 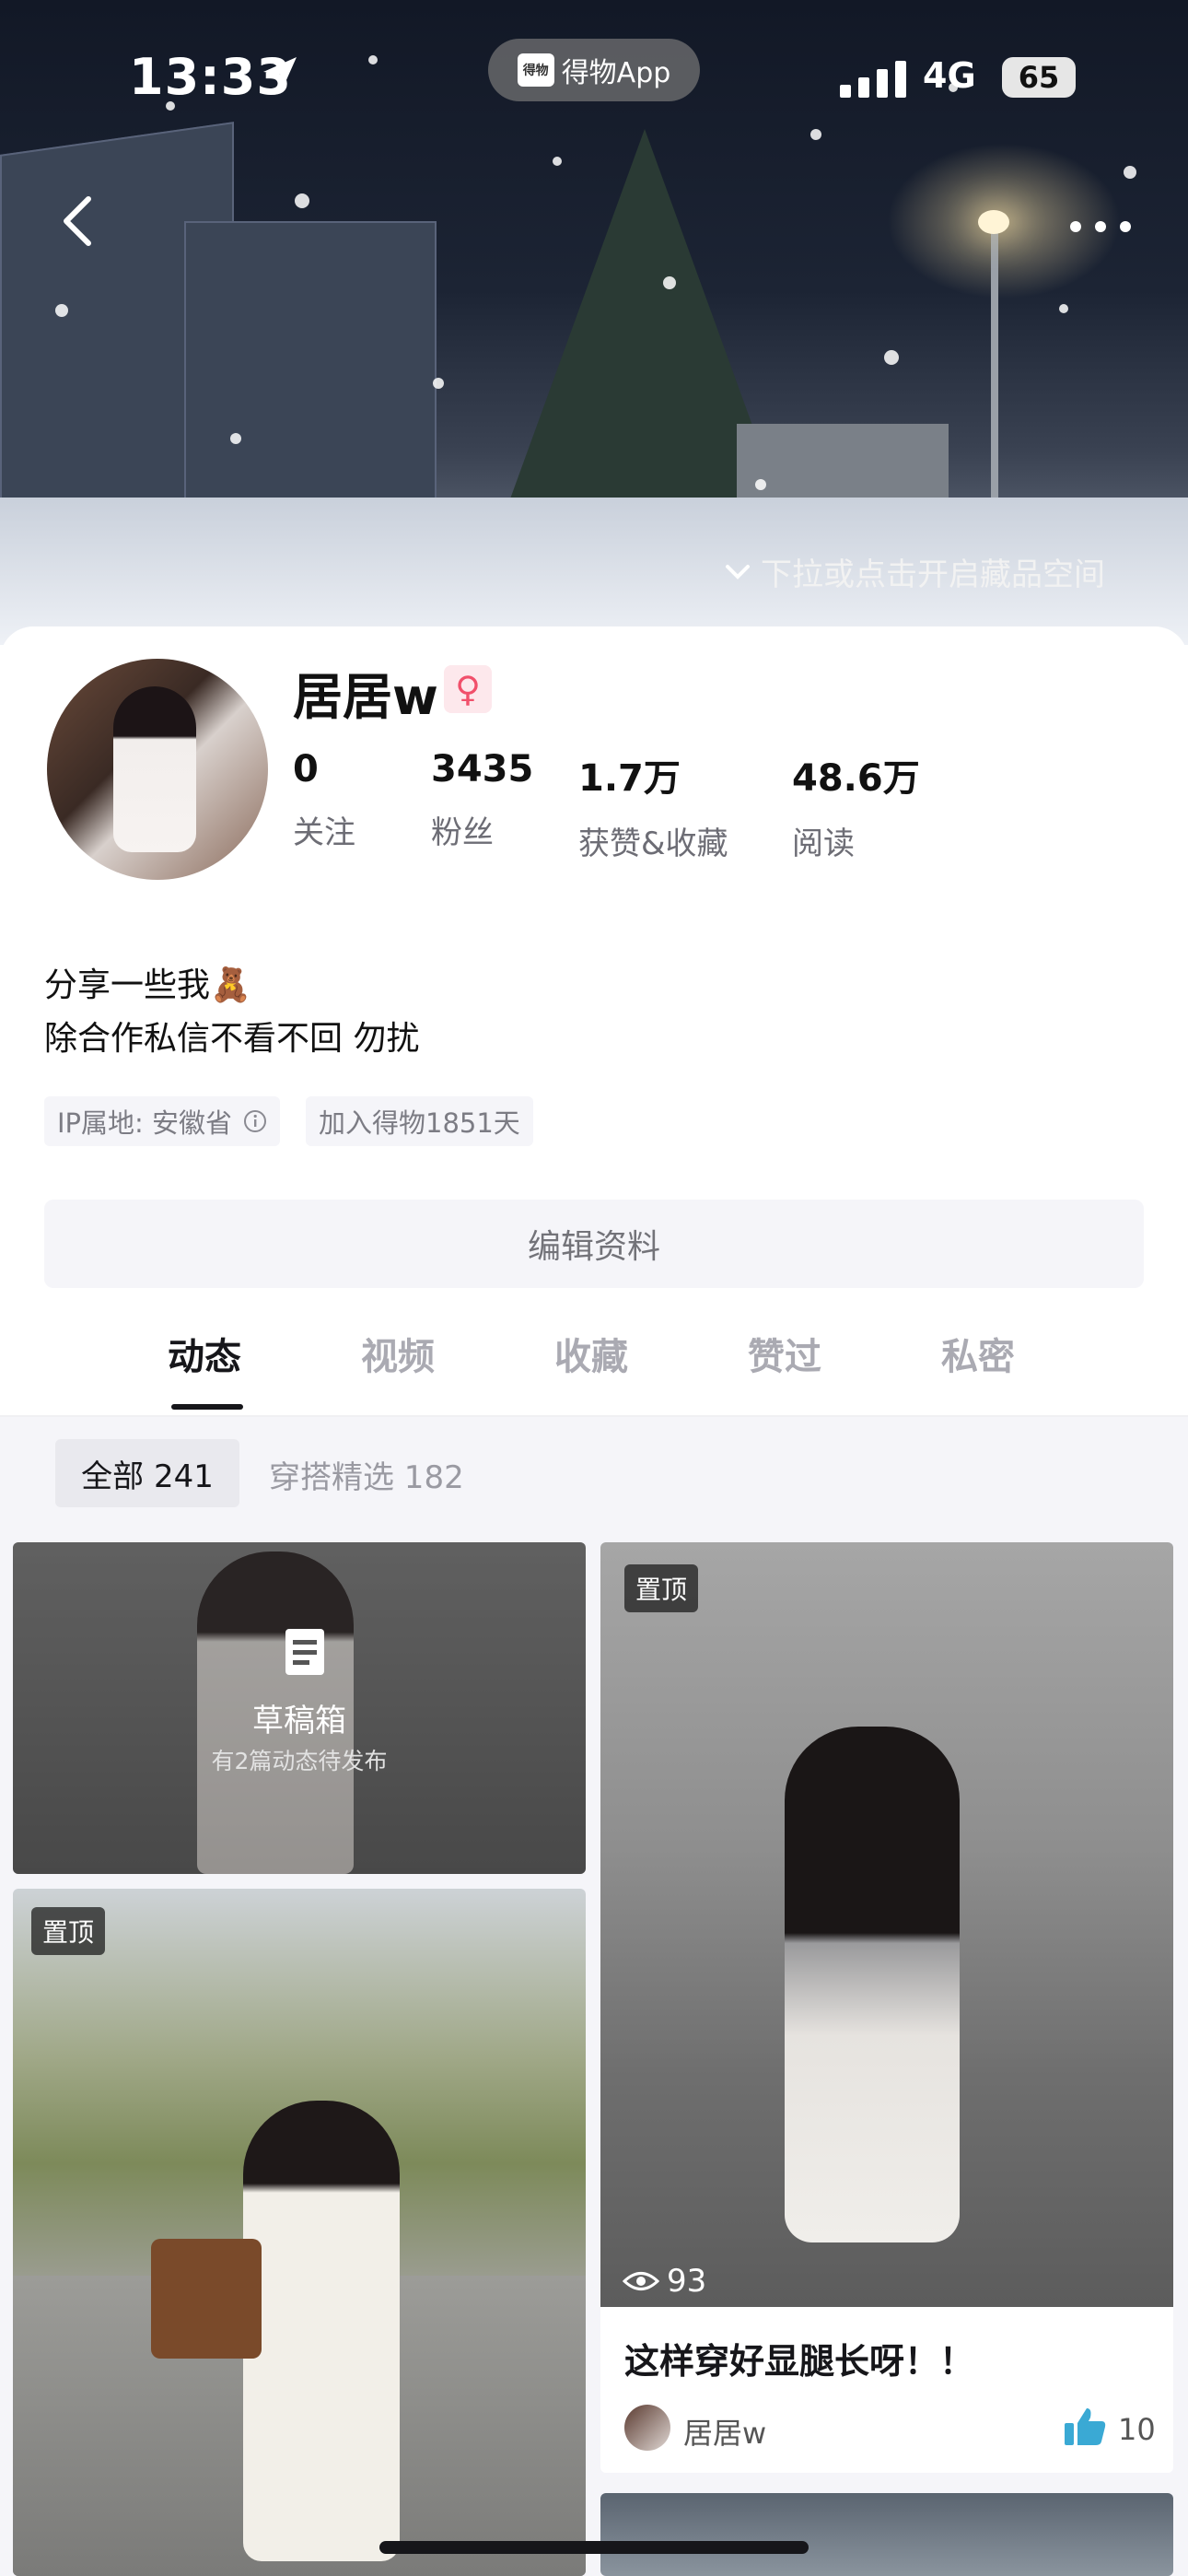 I want to click on cover-lamp-light, so click(x=993, y=222).